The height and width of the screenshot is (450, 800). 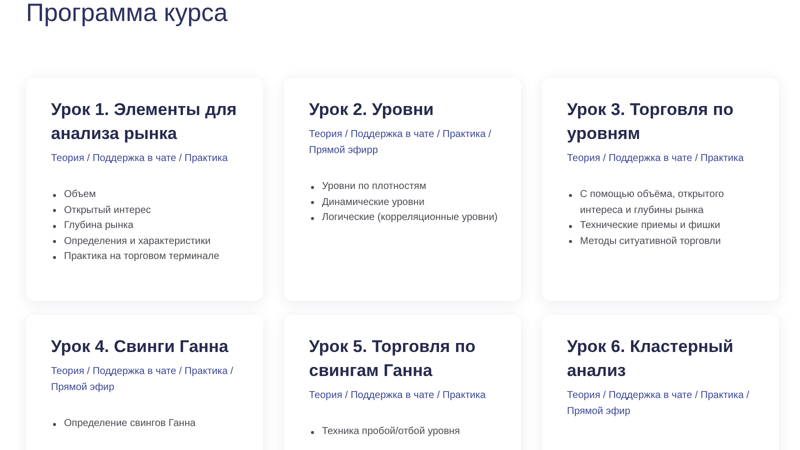 What do you see at coordinates (410, 218) in the screenshot?
I see `topic-text: Логические (корреляционные уровни)` at bounding box center [410, 218].